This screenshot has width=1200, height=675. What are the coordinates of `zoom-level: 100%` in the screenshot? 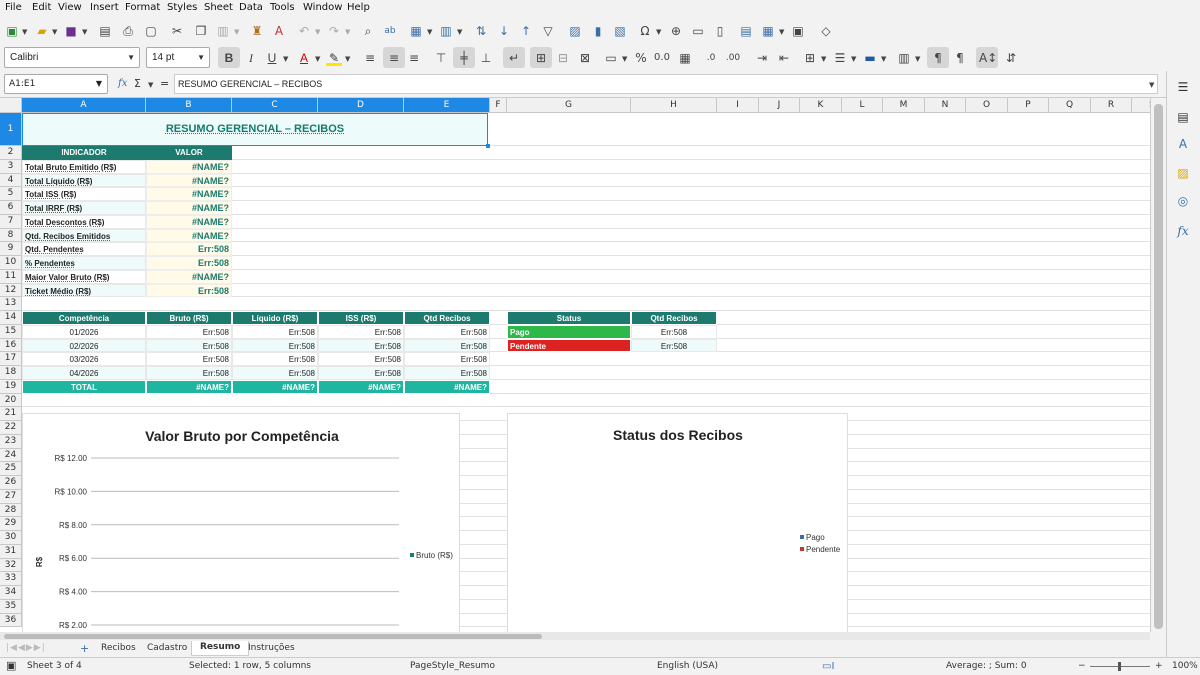 It's located at (1185, 666).